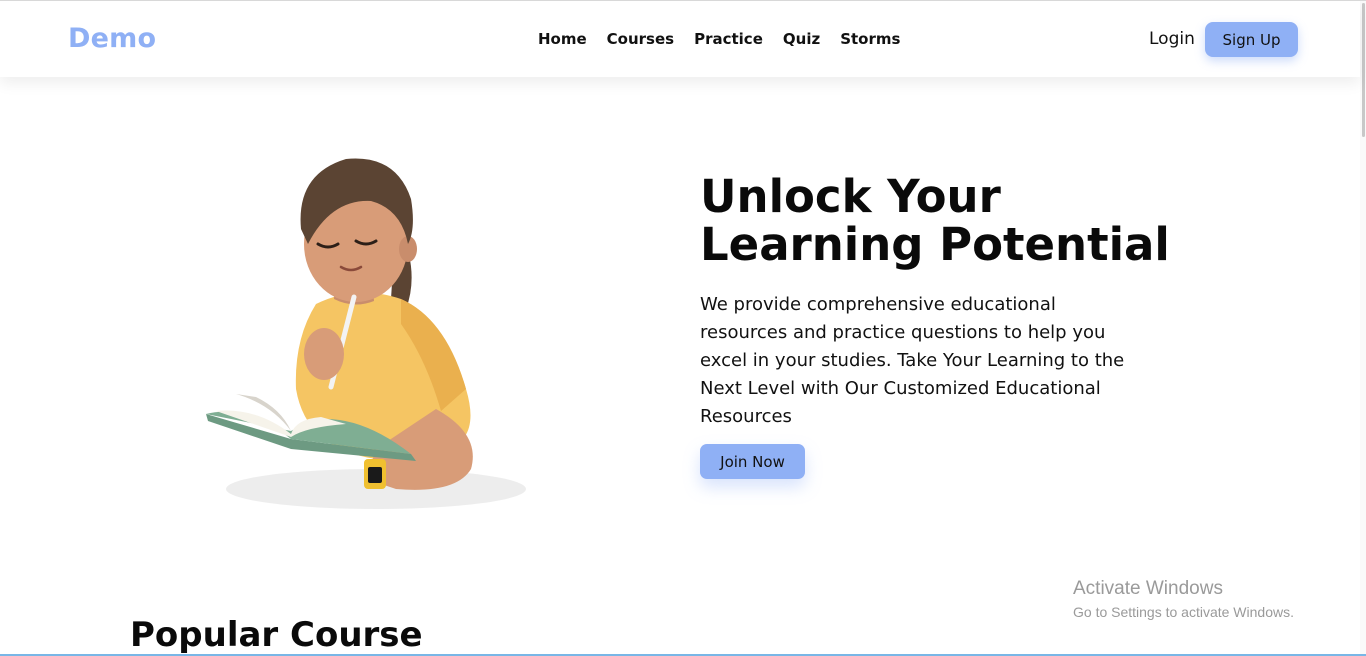 The height and width of the screenshot is (656, 1366). I want to click on signup-button: Sign Up, so click(1251, 39).